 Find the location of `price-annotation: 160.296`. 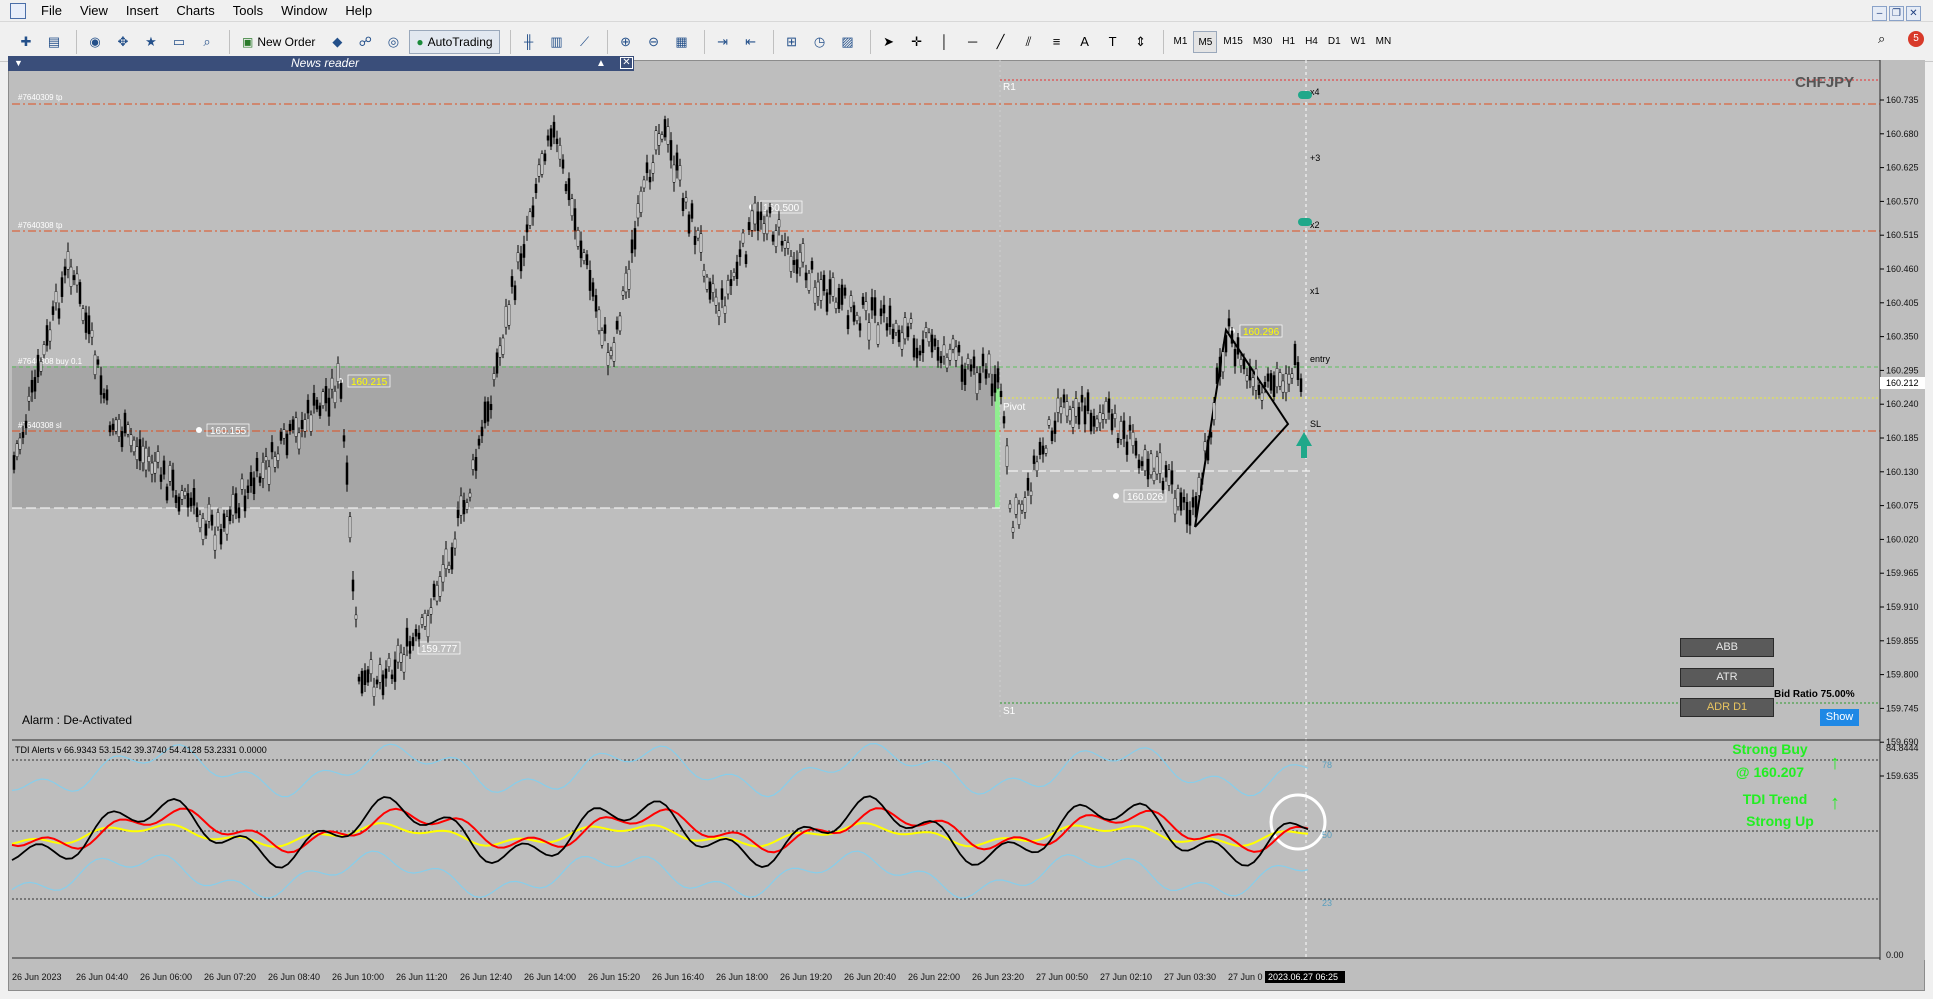

price-annotation: 160.296 is located at coordinates (1261, 332).